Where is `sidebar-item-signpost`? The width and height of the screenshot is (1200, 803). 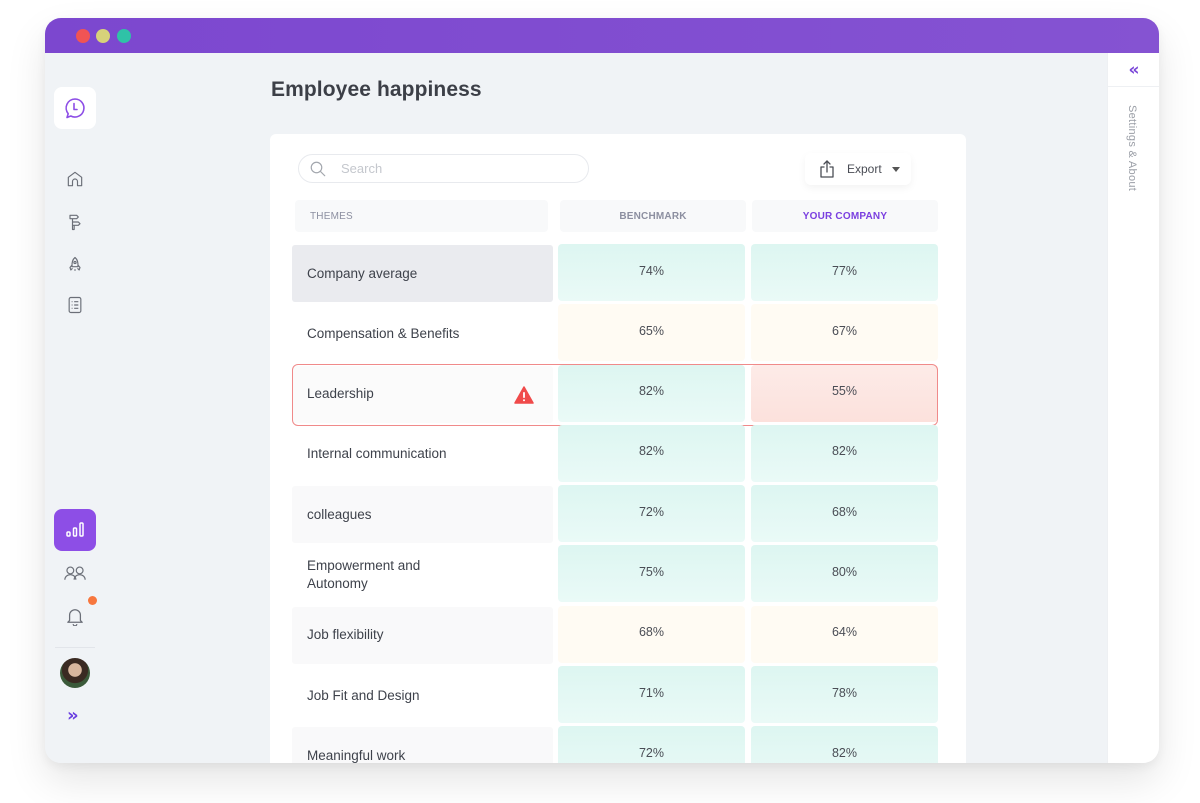 sidebar-item-signpost is located at coordinates (75, 222).